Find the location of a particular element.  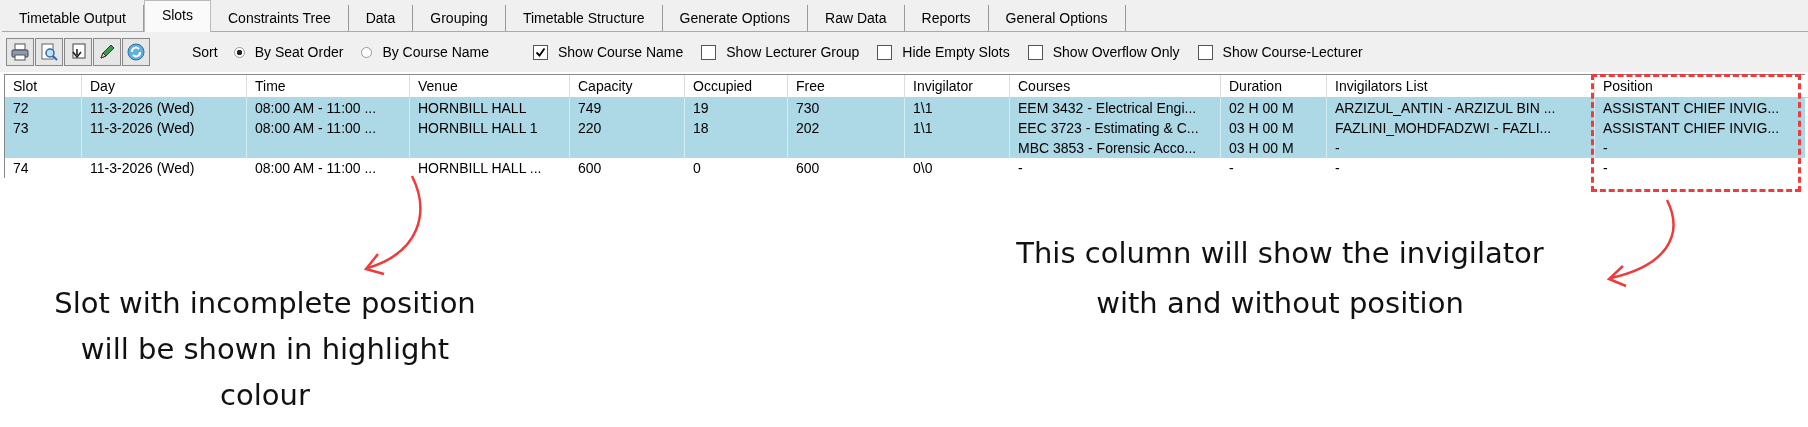

column-header: Day is located at coordinates (164, 86).